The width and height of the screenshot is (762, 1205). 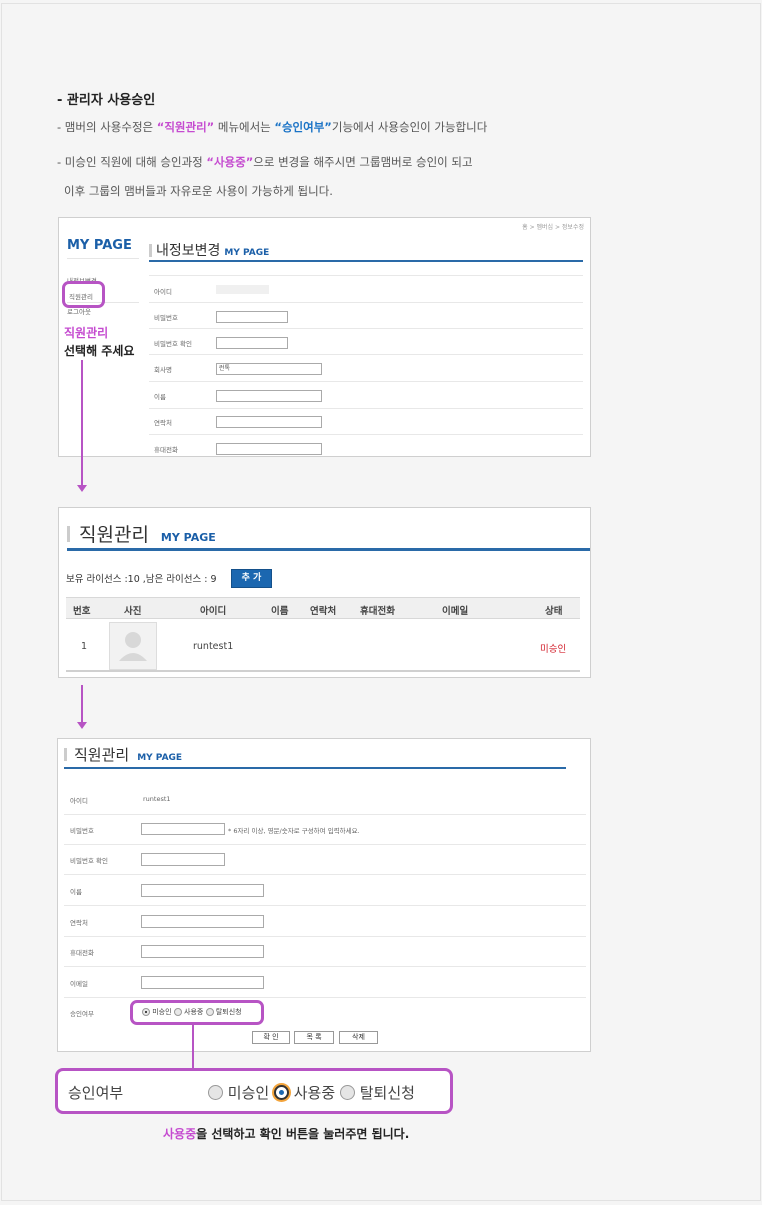 What do you see at coordinates (553, 227) in the screenshot?
I see `breadcrumb: 홈 > 멤버십 > 정보수정` at bounding box center [553, 227].